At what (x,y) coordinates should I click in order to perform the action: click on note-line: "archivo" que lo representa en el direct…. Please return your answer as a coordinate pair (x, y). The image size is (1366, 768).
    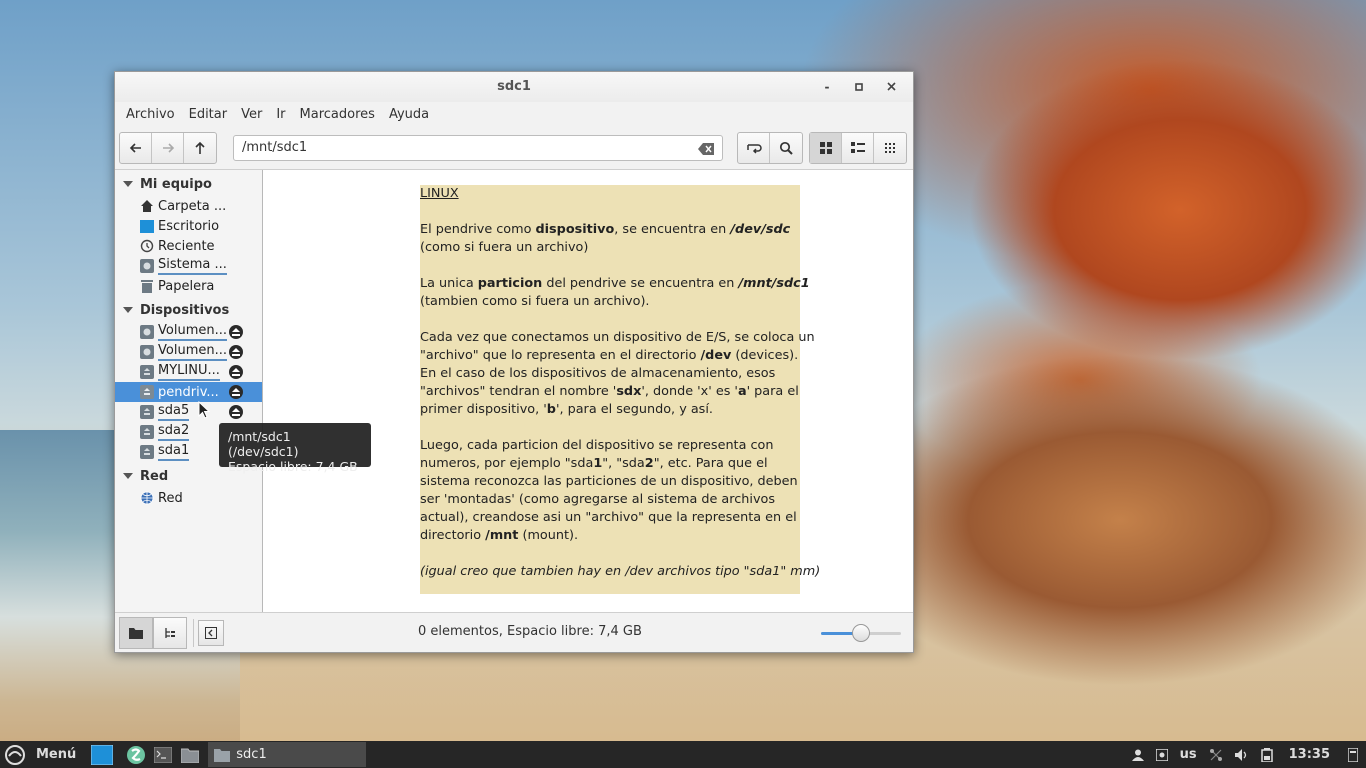
    Looking at the image, I should click on (609, 355).